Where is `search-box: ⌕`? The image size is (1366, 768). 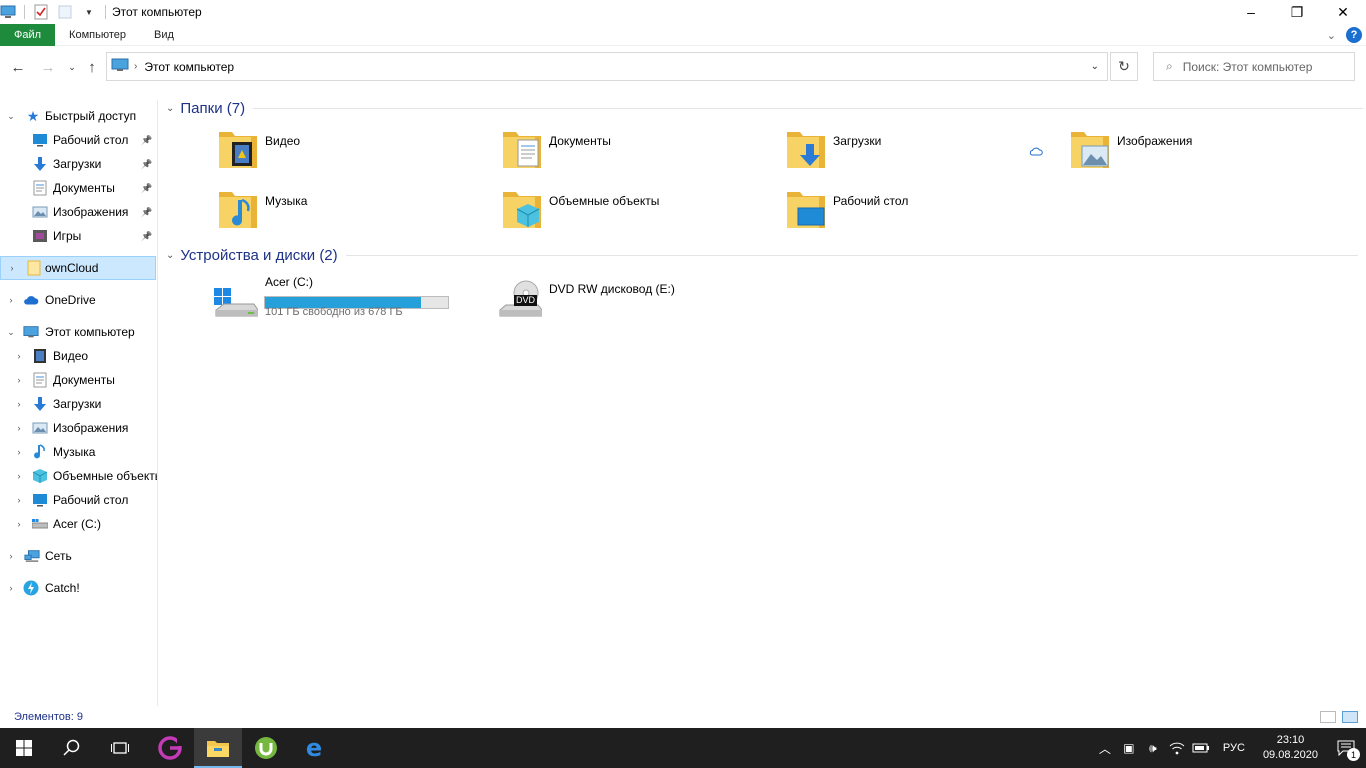 search-box: ⌕ is located at coordinates (1254, 66).